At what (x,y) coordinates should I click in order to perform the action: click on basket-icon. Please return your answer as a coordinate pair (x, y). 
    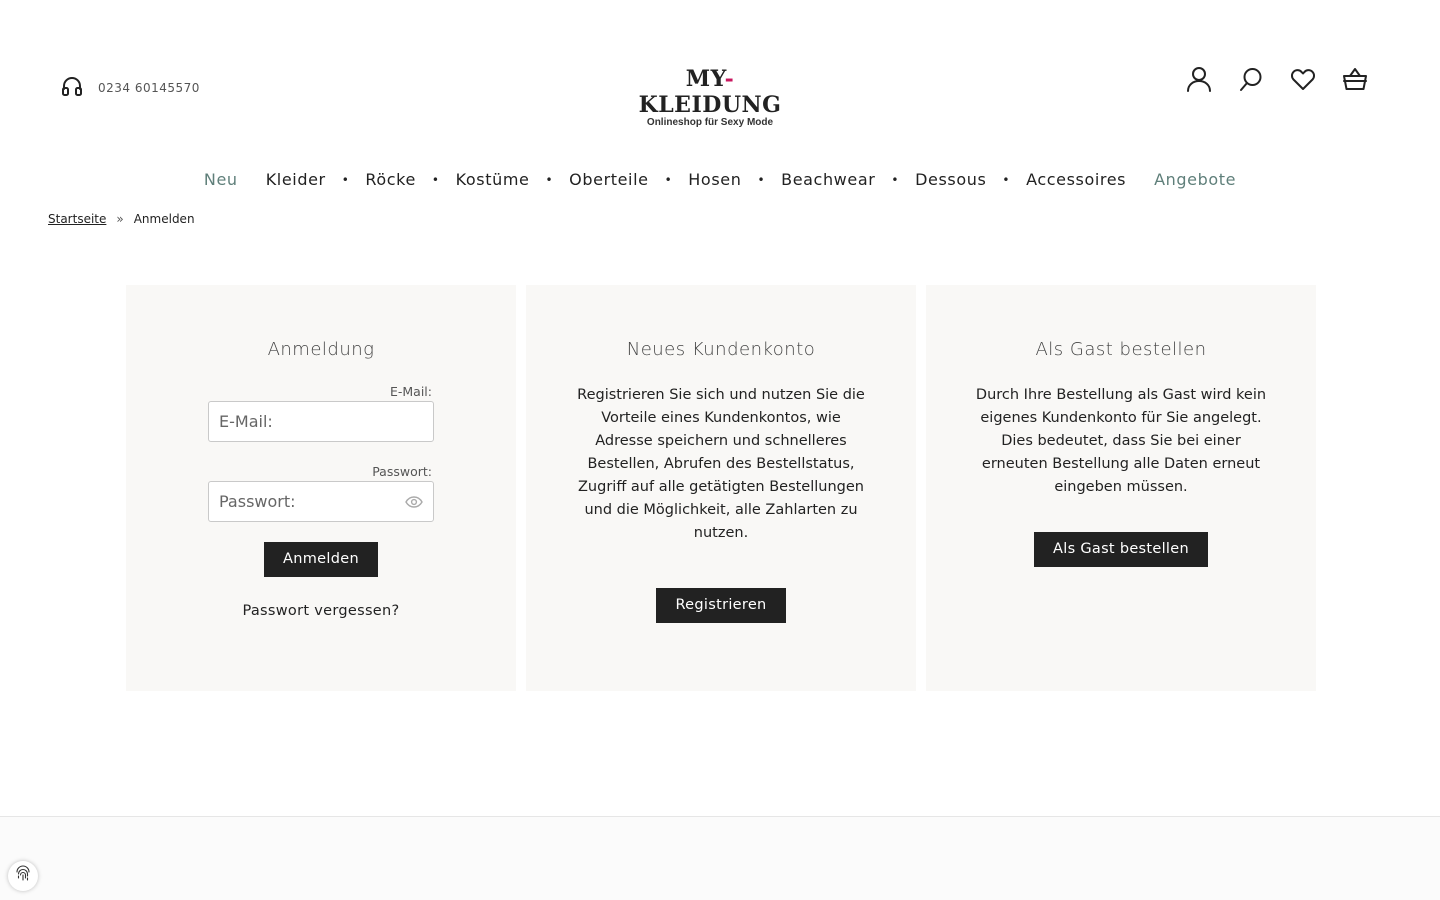
    Looking at the image, I should click on (1355, 81).